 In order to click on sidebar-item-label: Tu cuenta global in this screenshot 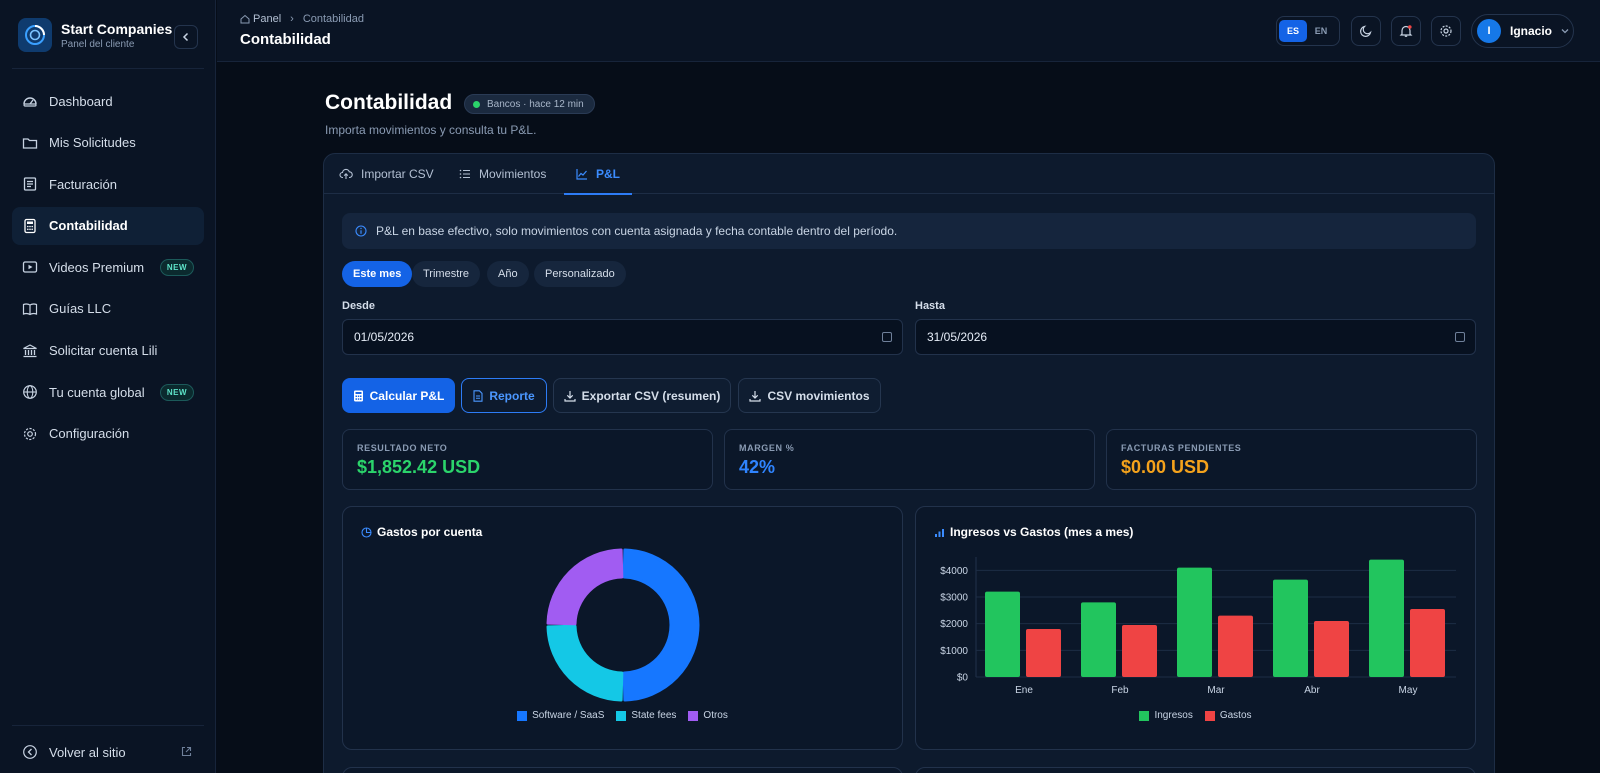, I will do `click(97, 392)`.